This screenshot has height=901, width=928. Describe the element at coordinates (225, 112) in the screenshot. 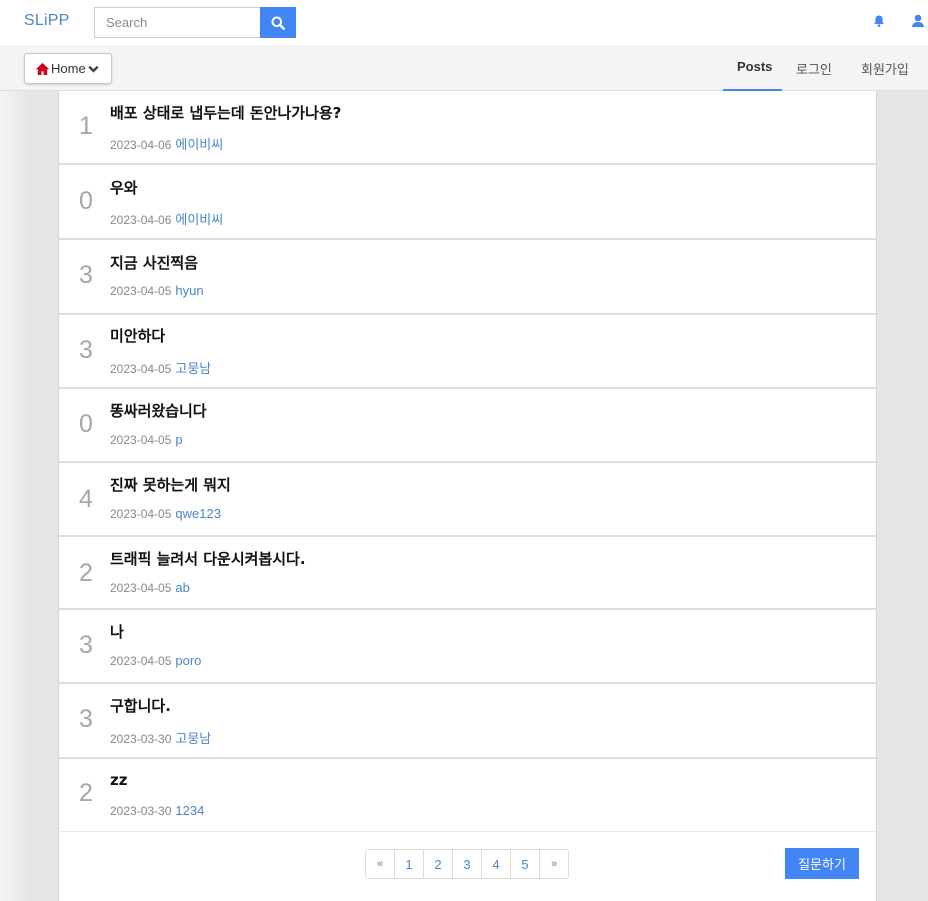

I see `post-title: 배포 상태로 냅두는데 돈안나가나용?` at that location.